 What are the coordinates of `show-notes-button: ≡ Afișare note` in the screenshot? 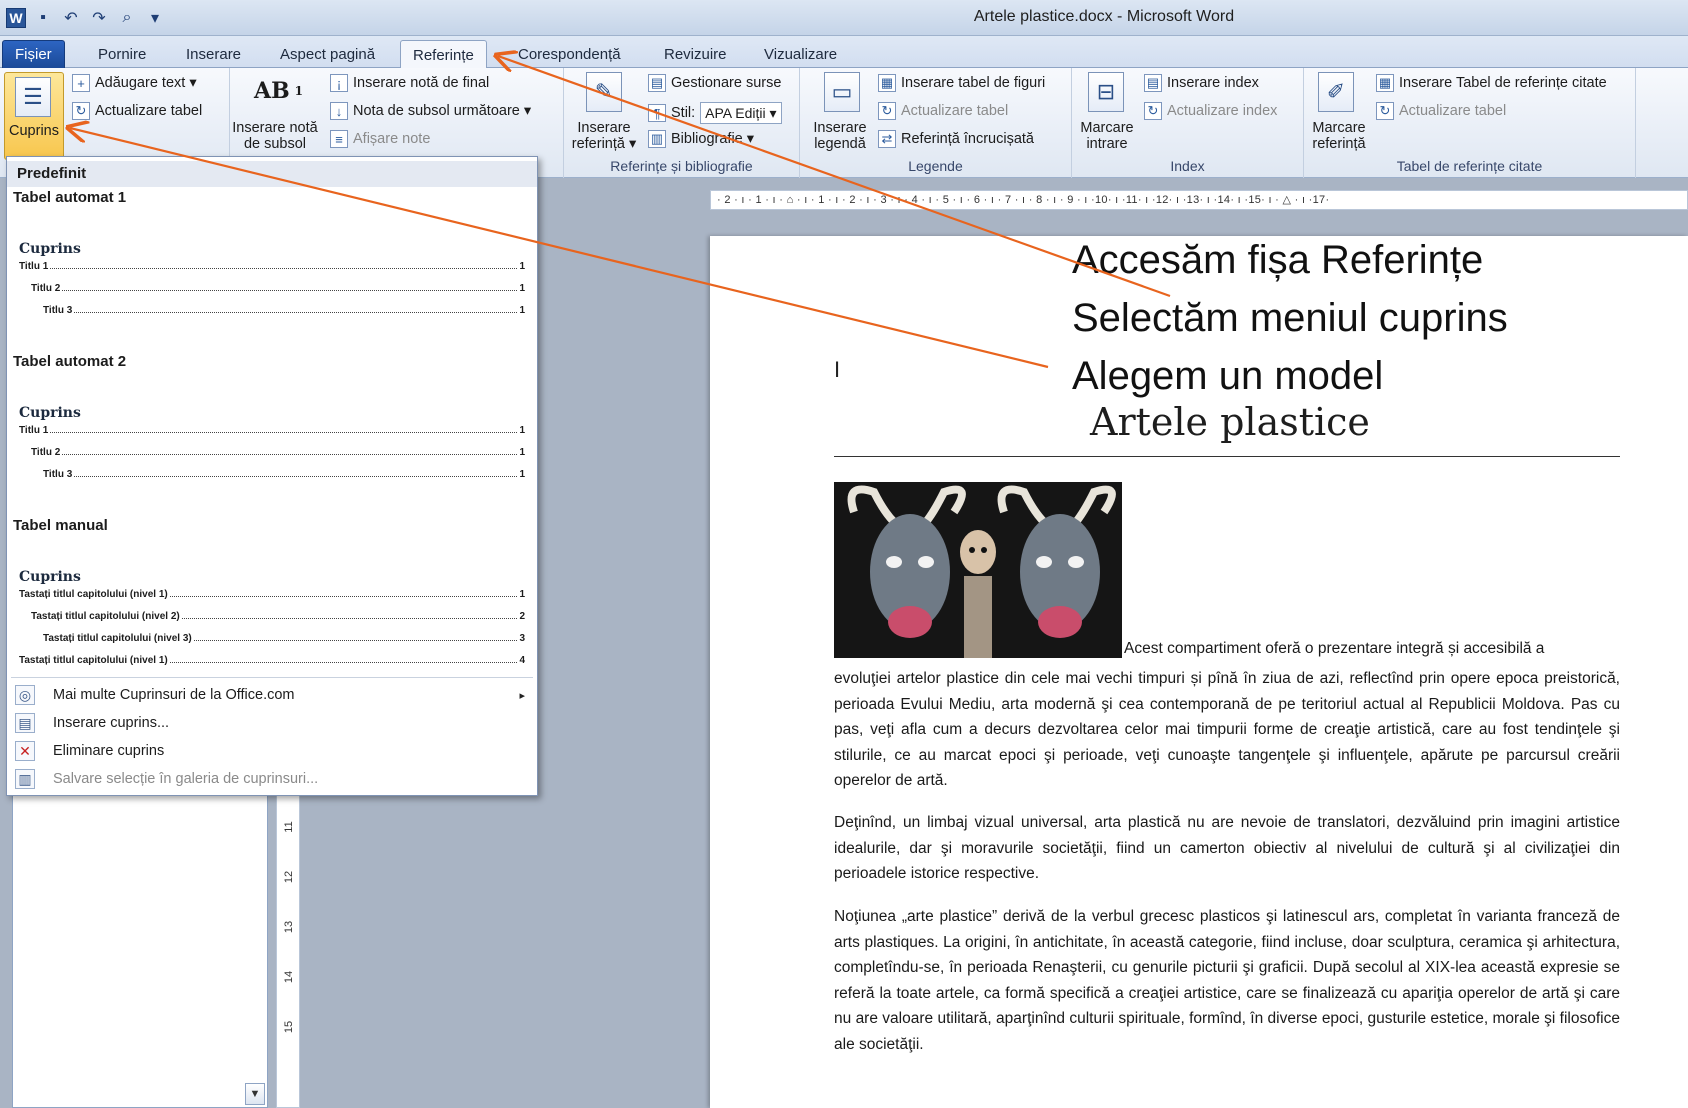 It's located at (380, 139).